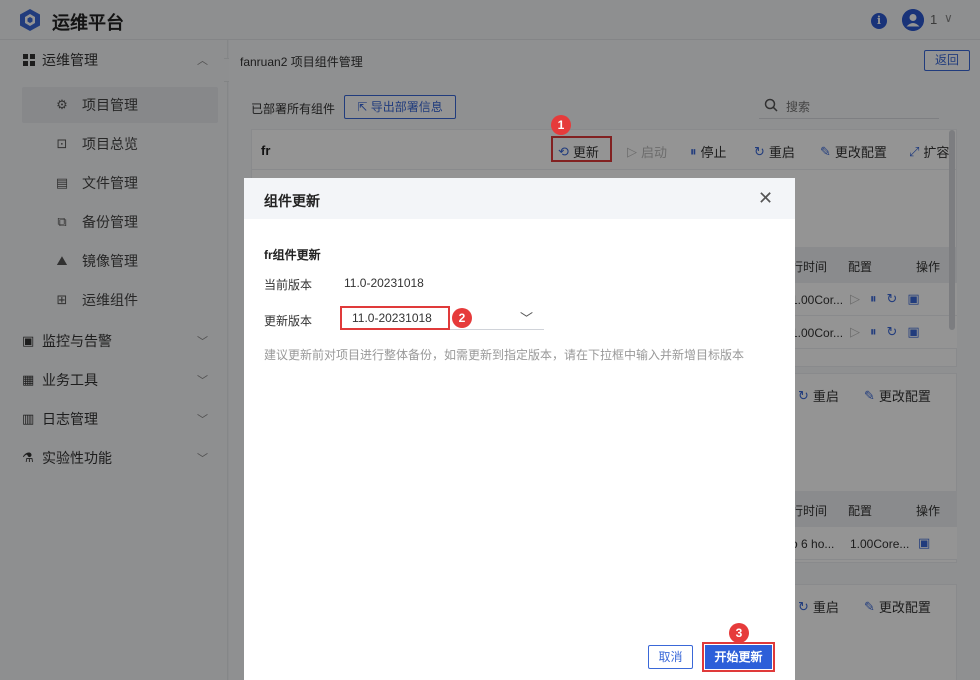 Image resolution: width=980 pixels, height=680 pixels. Describe the element at coordinates (462, 318) in the screenshot. I see `step-marker-2: 2` at that location.